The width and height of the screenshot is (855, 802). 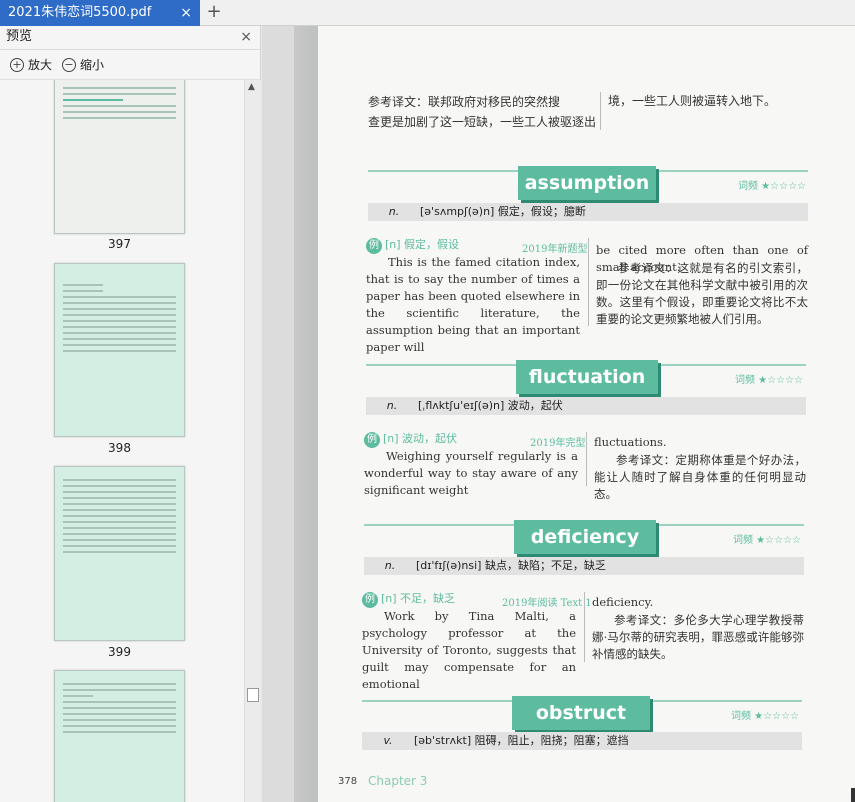 What do you see at coordinates (511, 565) in the screenshot?
I see `definition: [dɪ'fɪʃ(ə)nsi] 缺点，缺陷；不足，缺乏` at bounding box center [511, 565].